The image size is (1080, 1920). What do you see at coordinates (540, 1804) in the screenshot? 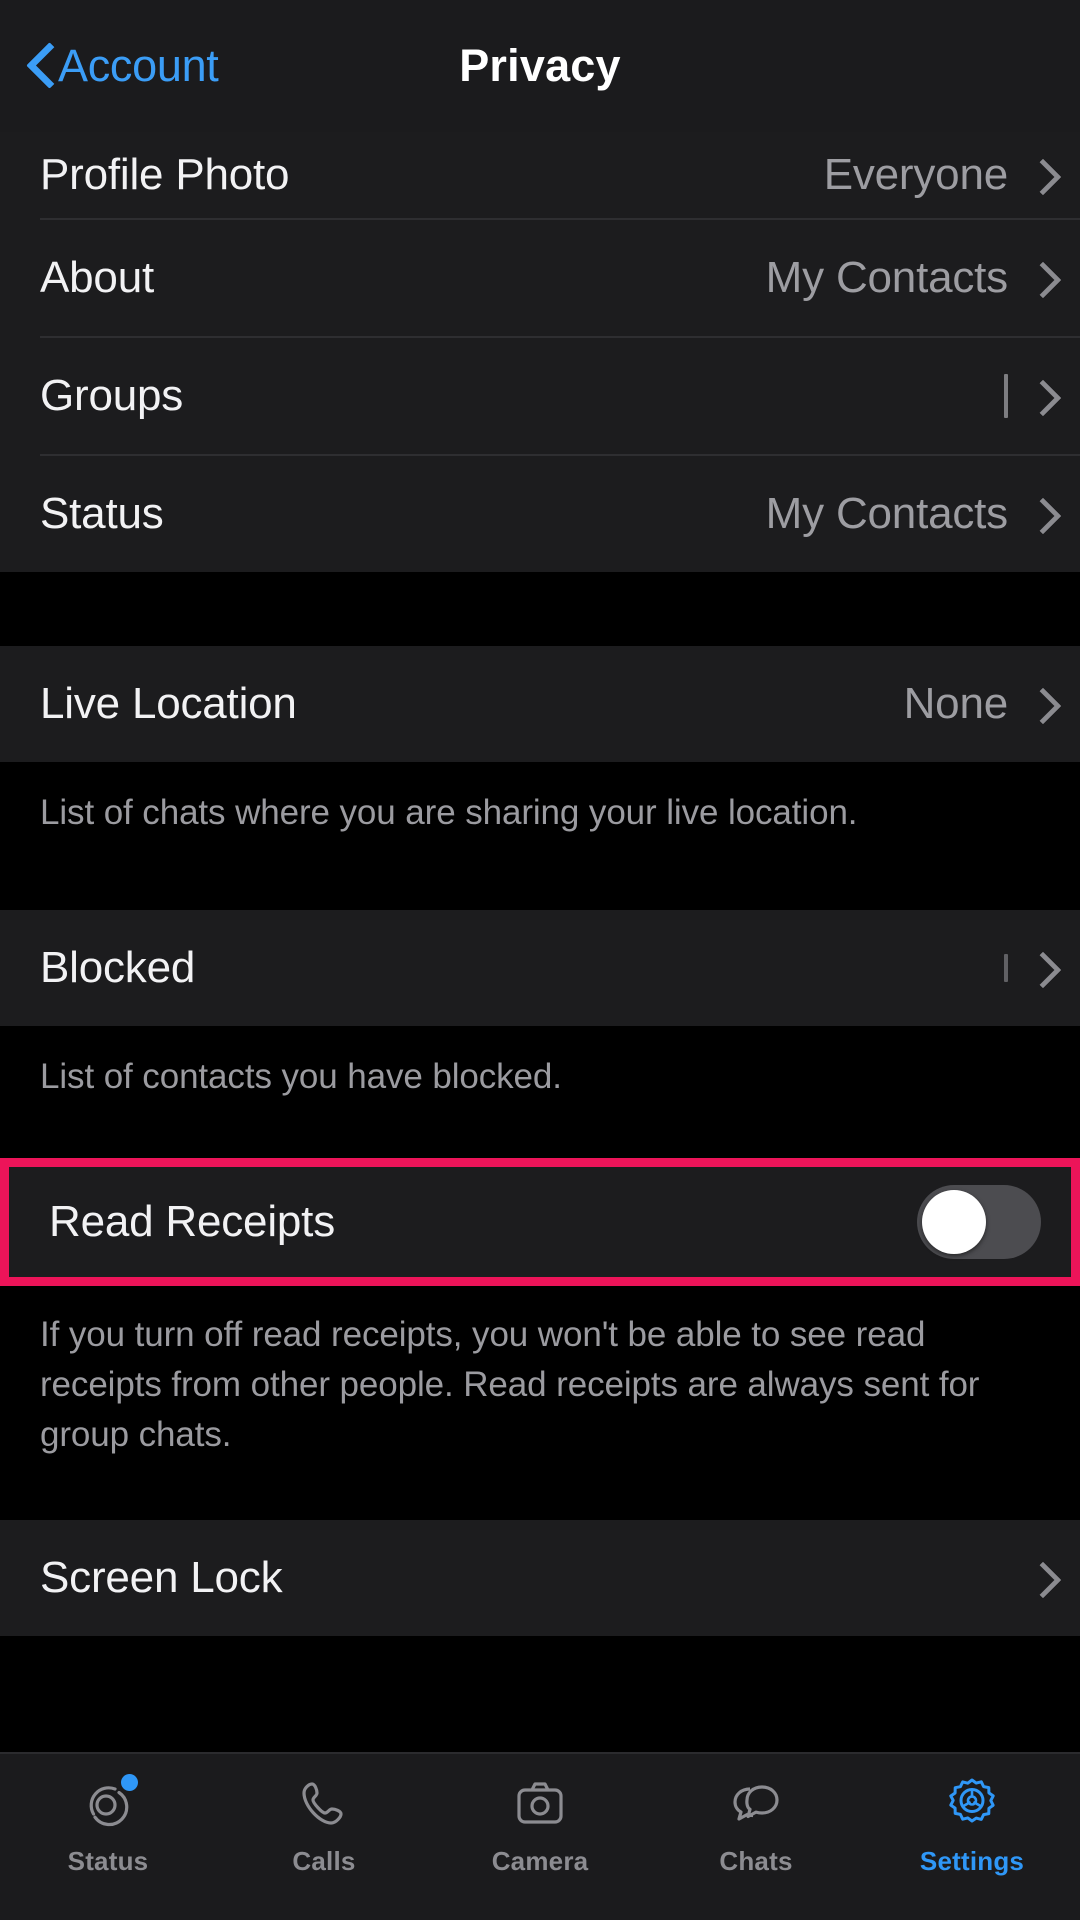
I see `camera-icon` at bounding box center [540, 1804].